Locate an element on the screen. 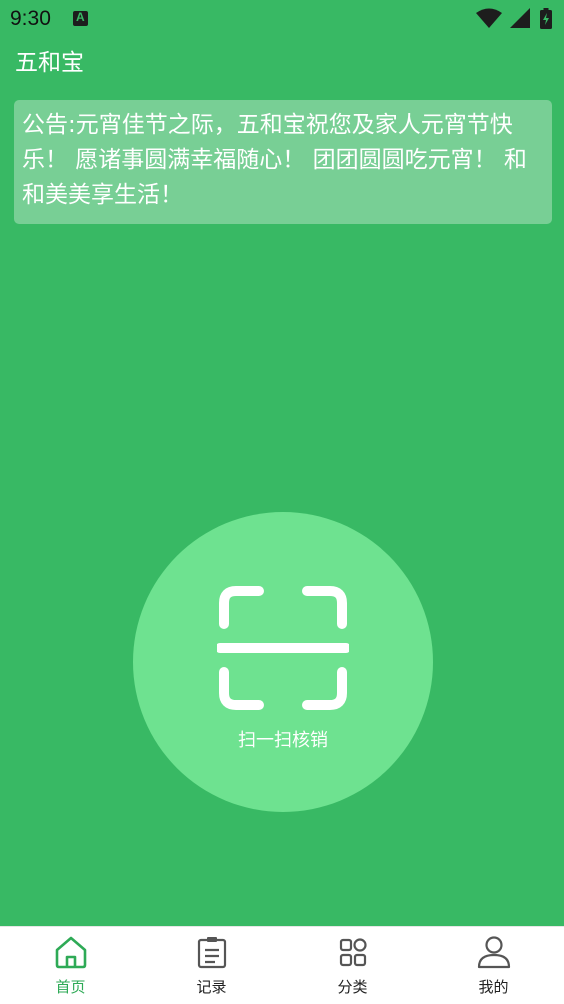 The width and height of the screenshot is (564, 1004). tab-categories: 分类 is located at coordinates (352, 965).